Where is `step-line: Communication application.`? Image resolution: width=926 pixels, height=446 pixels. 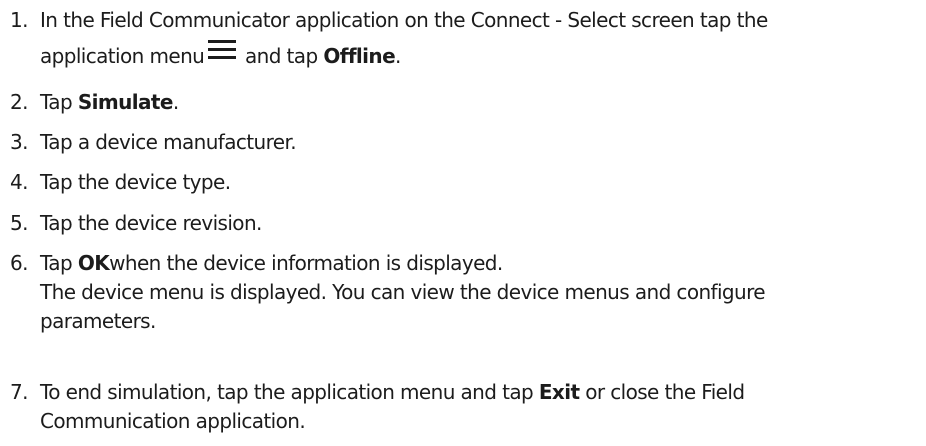 step-line: Communication application. is located at coordinates (173, 421).